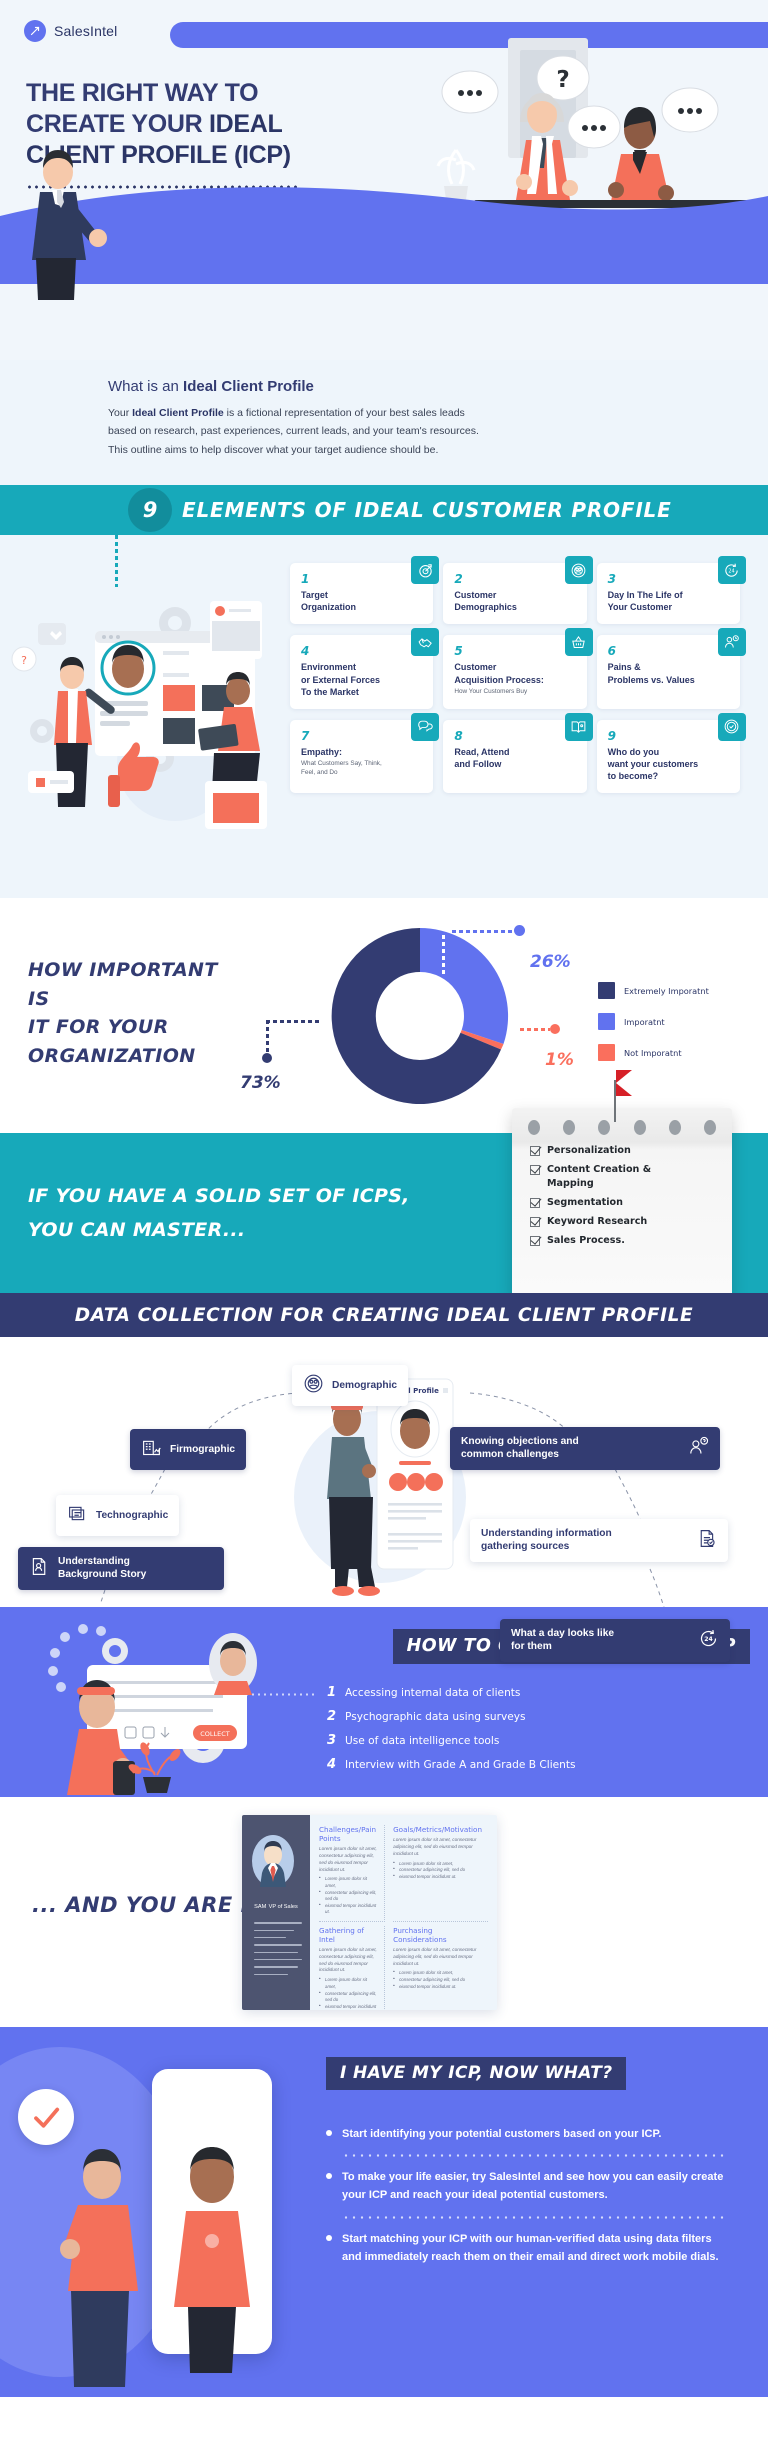  What do you see at coordinates (606, 1053) in the screenshot?
I see `legend-swatch` at bounding box center [606, 1053].